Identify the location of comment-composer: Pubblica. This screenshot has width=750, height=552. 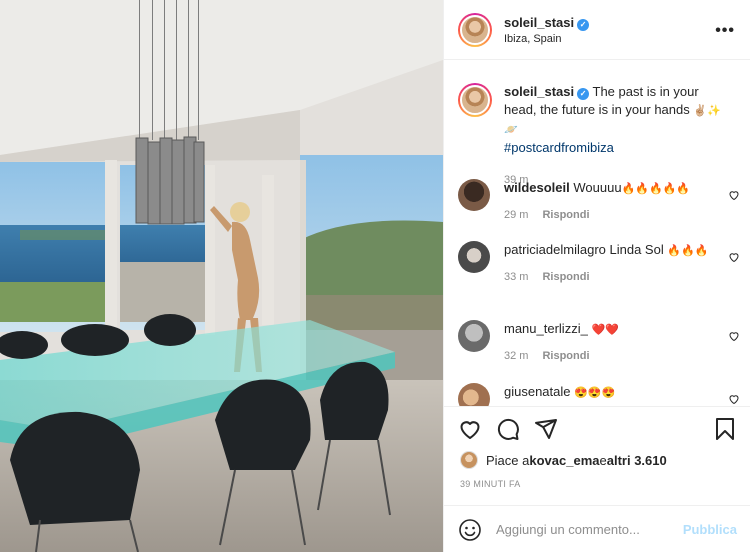
(597, 528).